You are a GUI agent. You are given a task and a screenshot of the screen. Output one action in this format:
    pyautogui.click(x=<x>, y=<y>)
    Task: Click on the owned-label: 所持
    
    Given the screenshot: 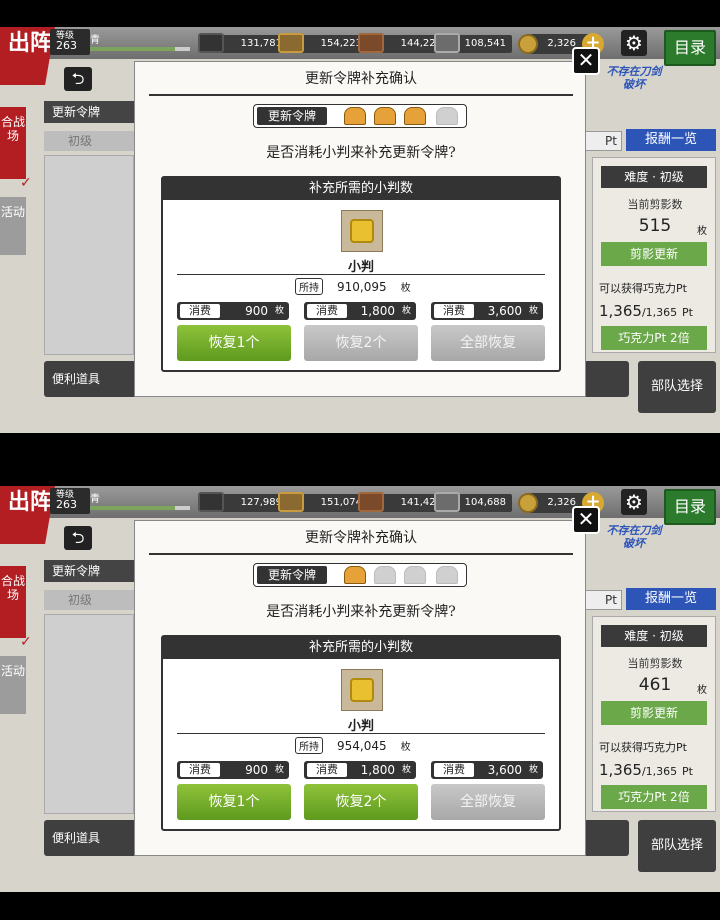 What is the action you would take?
    pyautogui.click(x=309, y=745)
    